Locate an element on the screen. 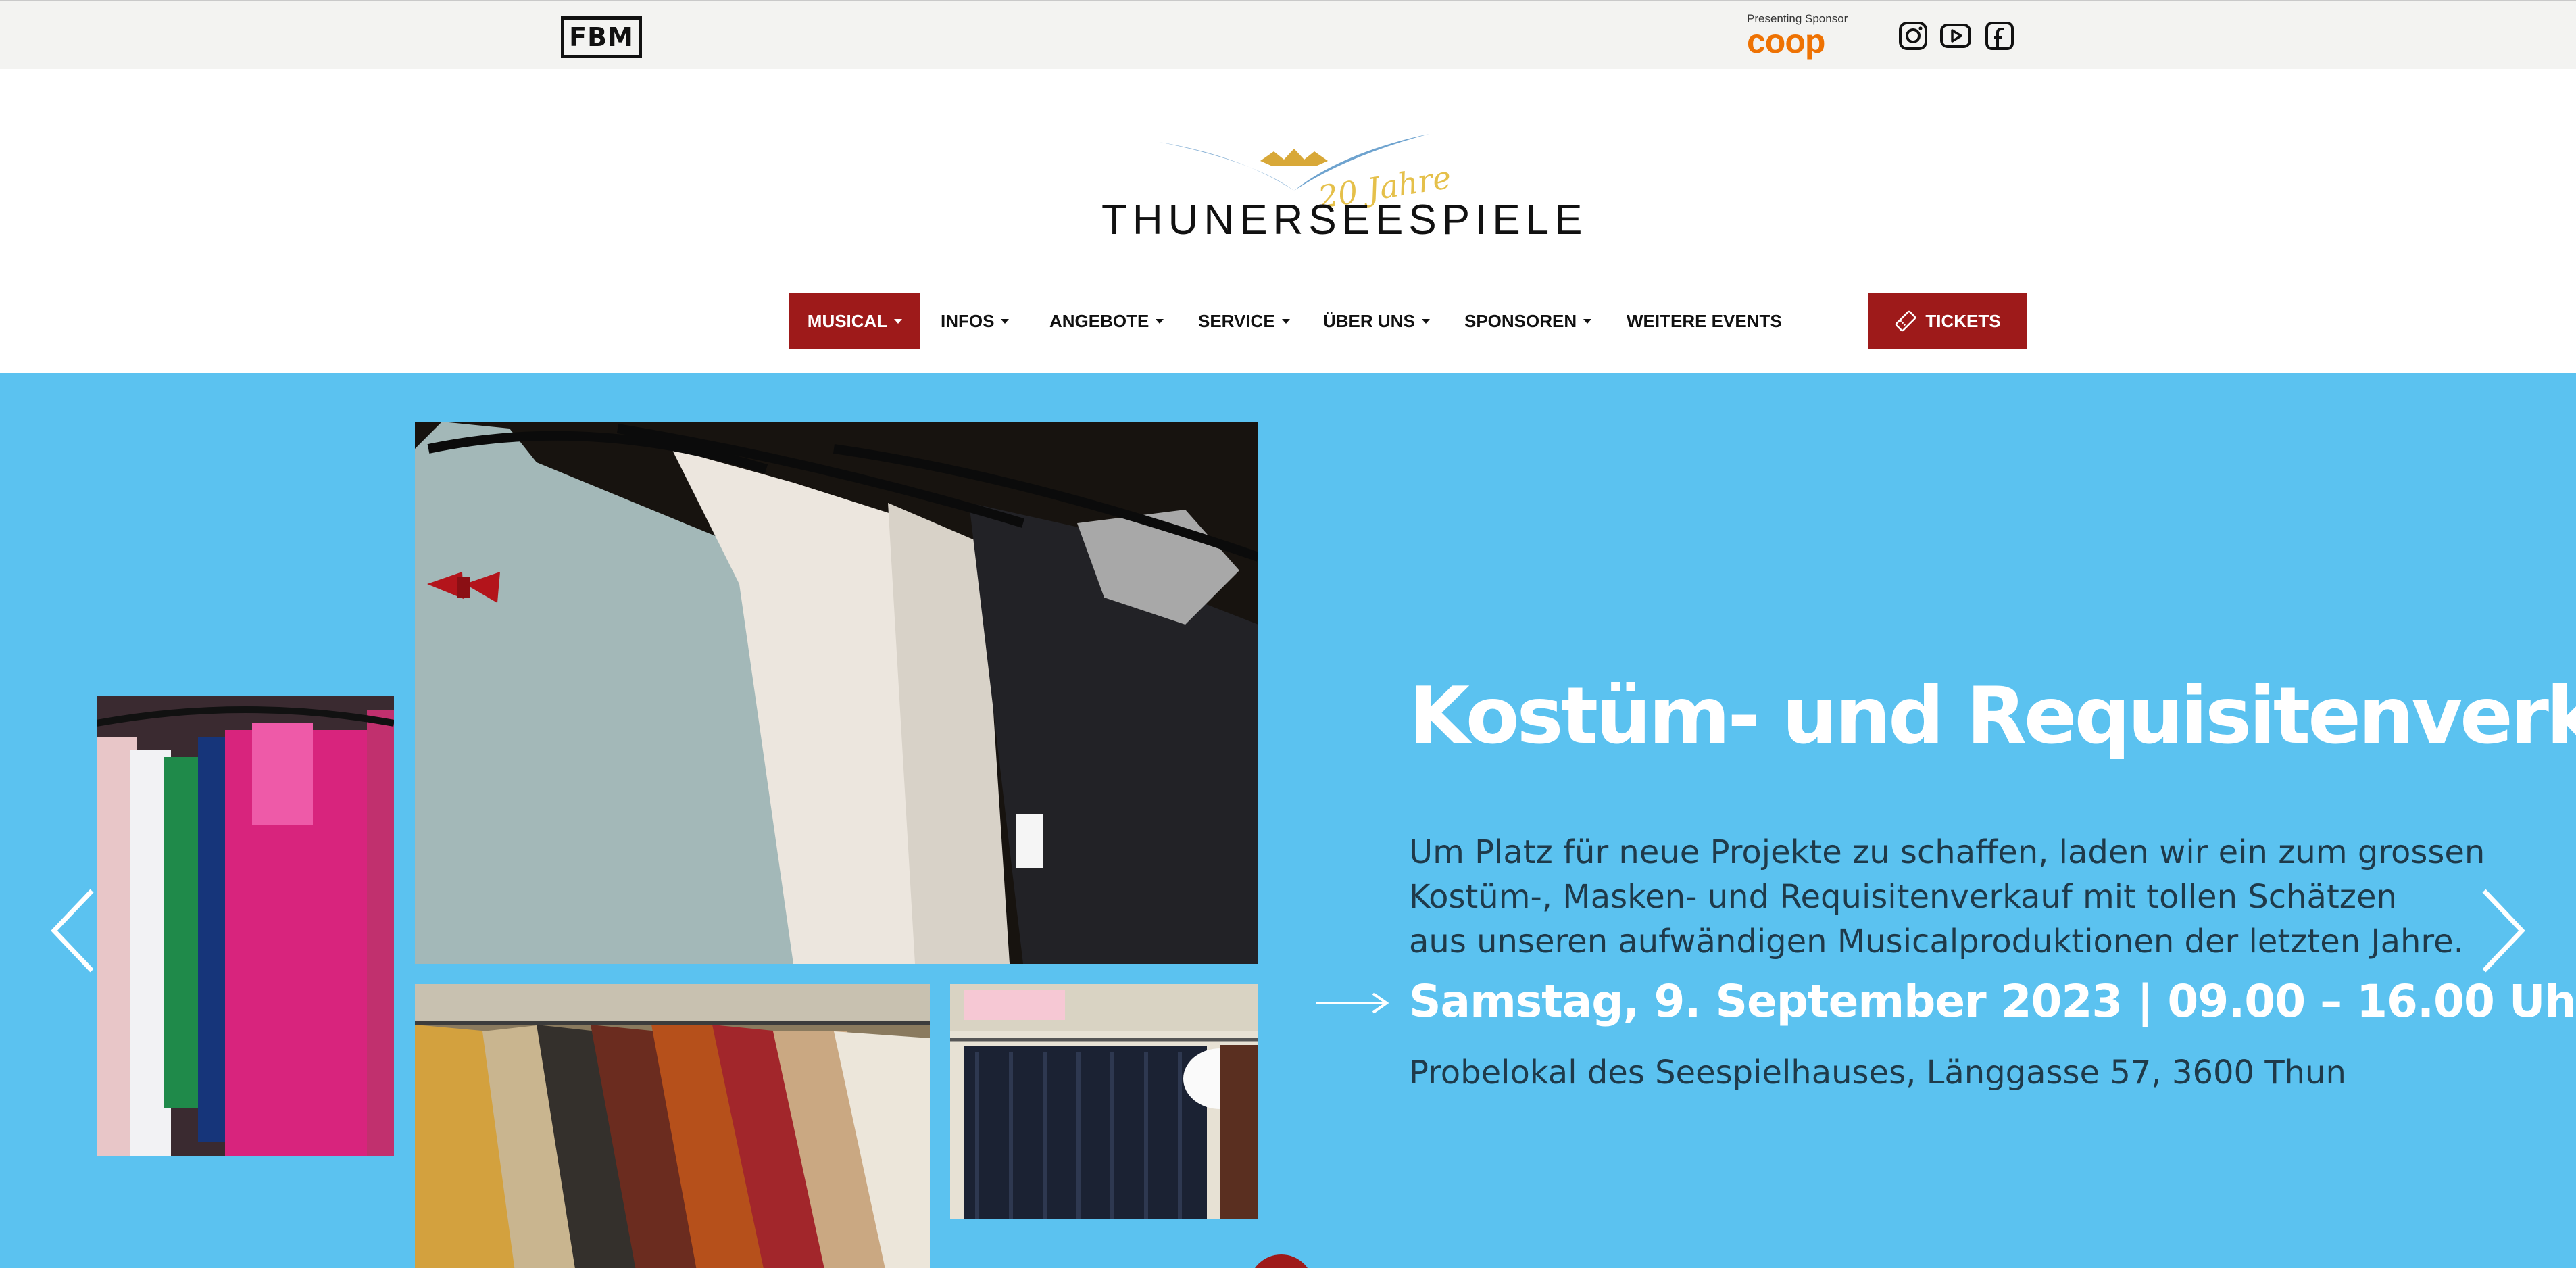 The width and height of the screenshot is (2576, 1268). costume-photo-coats is located at coordinates (672, 1126).